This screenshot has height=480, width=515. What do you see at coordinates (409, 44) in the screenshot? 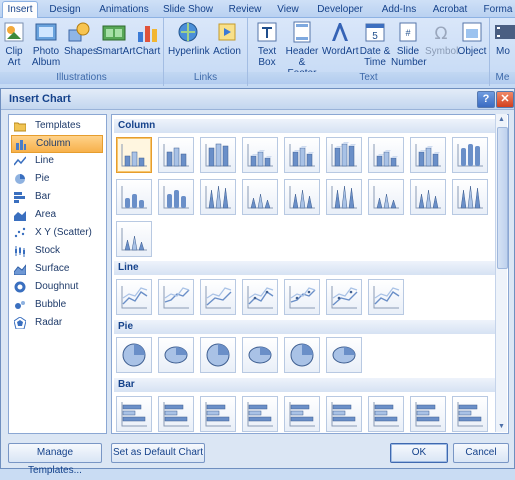
I see `slide-number-button: # Slide Number` at bounding box center [409, 44].